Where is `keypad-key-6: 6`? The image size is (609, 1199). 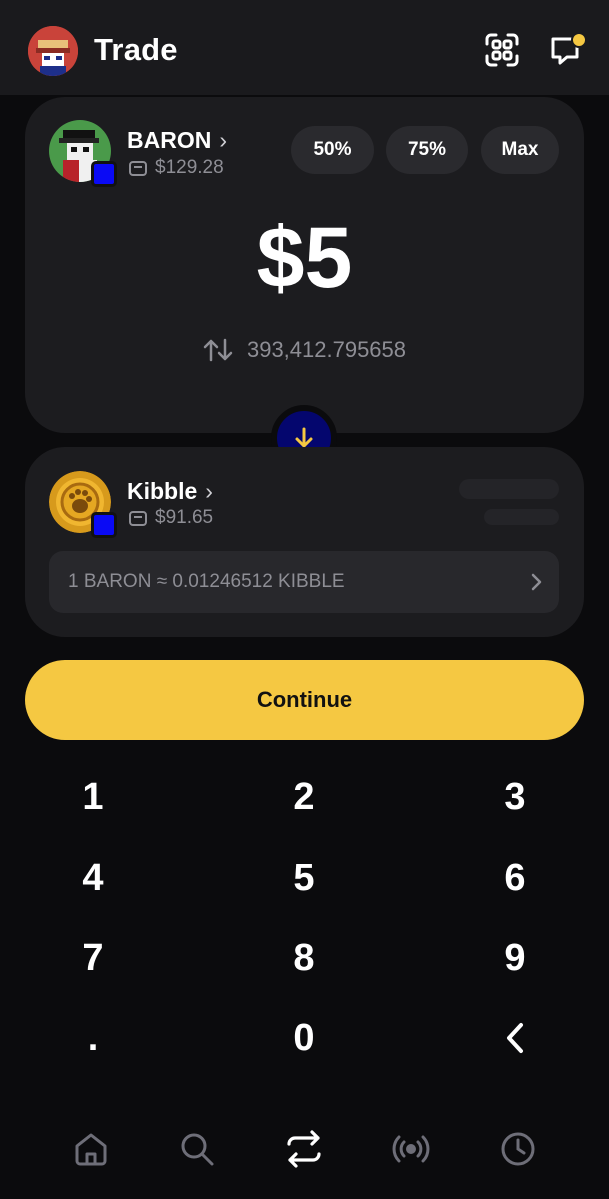
keypad-key-6: 6 is located at coordinates (515, 878).